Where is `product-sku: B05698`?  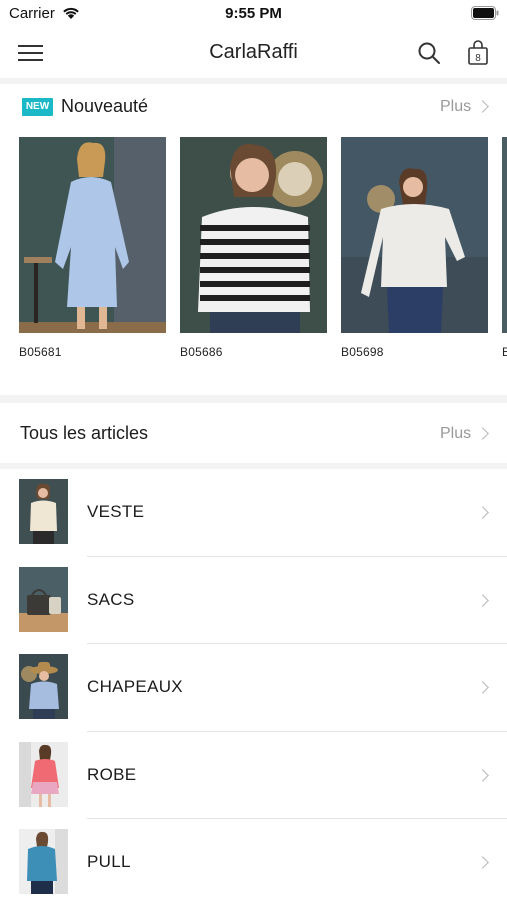 product-sku: B05698 is located at coordinates (362, 352).